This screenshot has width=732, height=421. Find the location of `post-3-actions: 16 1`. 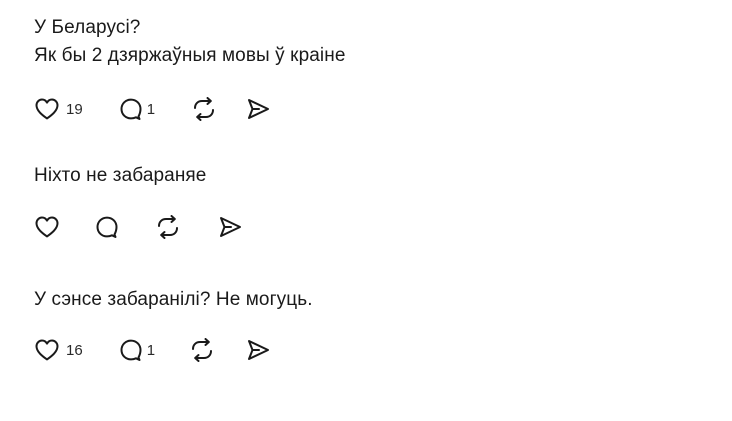

post-3-actions: 16 1 is located at coordinates (152, 350).